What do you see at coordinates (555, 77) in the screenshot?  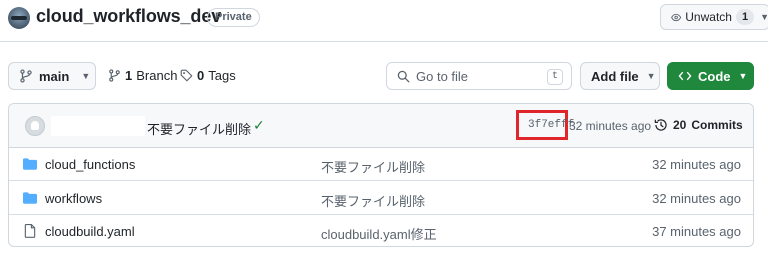 I see `keyboard-shortcut-hint: t` at bounding box center [555, 77].